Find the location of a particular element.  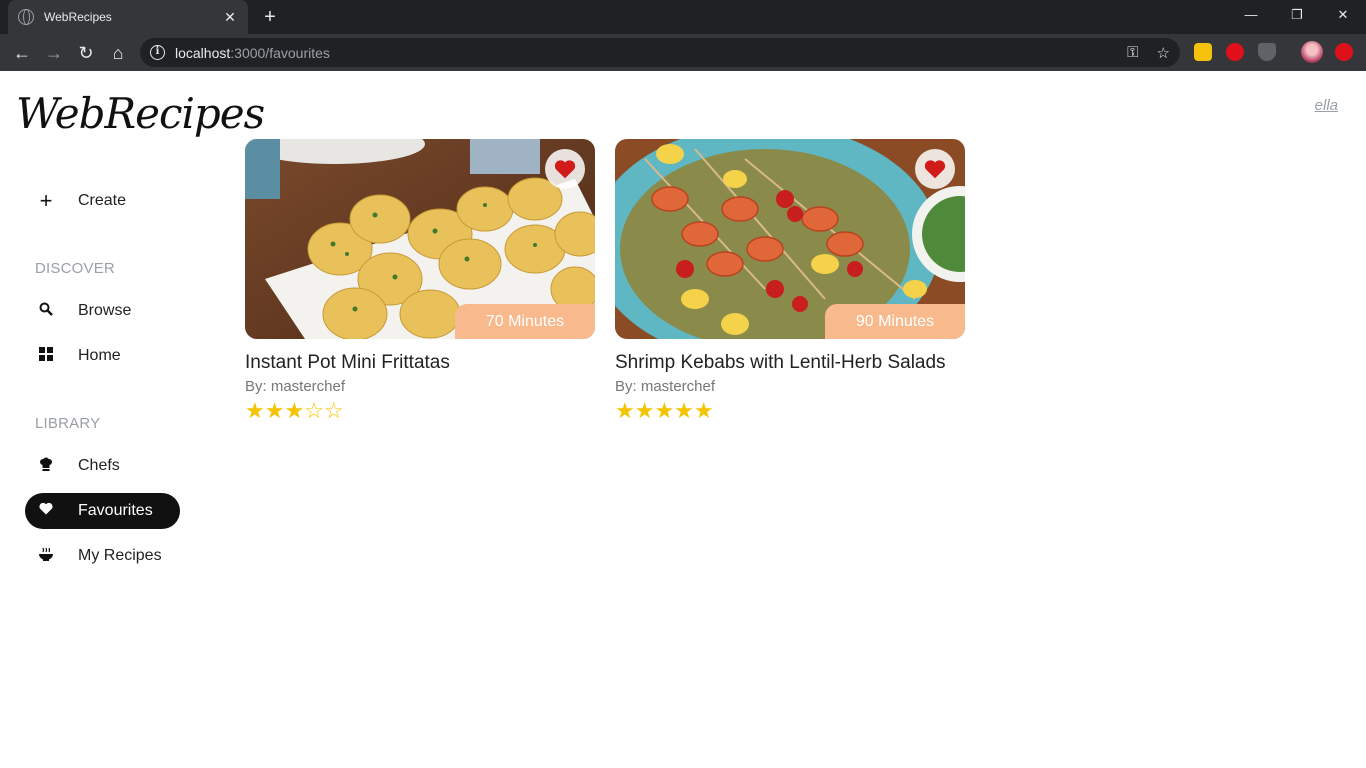

recipe-image-frittatas: 70 Minutes is located at coordinates (420, 239).